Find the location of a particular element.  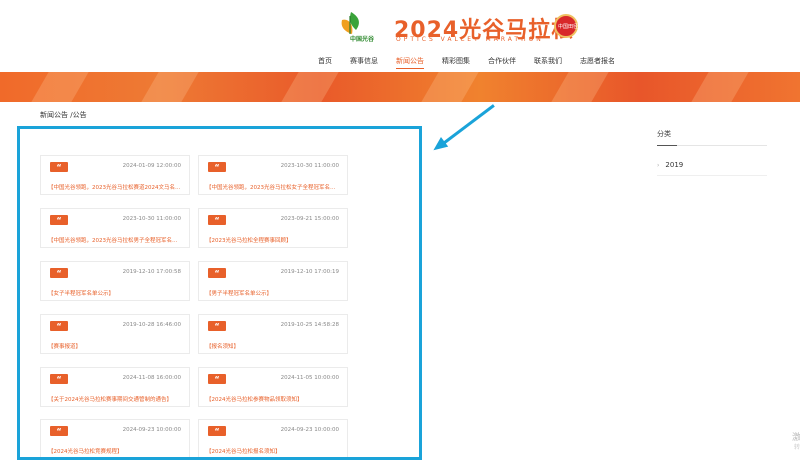

sidebar-divider-accent is located at coordinates (667, 145).